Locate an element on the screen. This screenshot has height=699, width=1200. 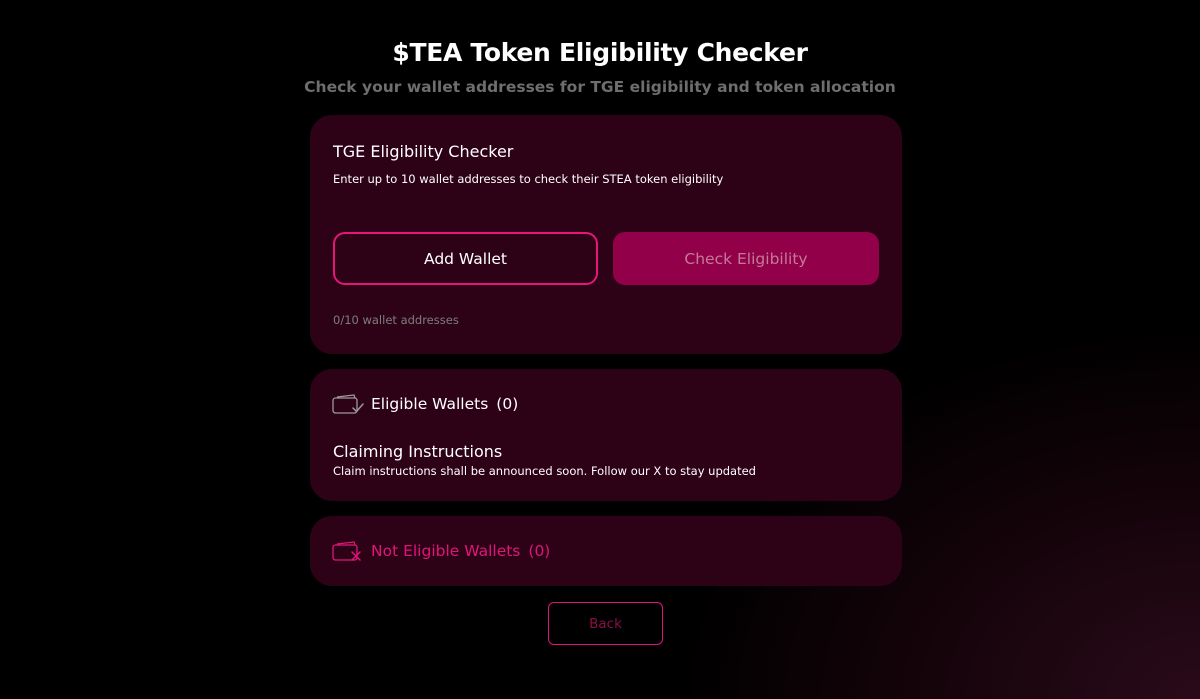
wallet-x-icon is located at coordinates (348, 551).